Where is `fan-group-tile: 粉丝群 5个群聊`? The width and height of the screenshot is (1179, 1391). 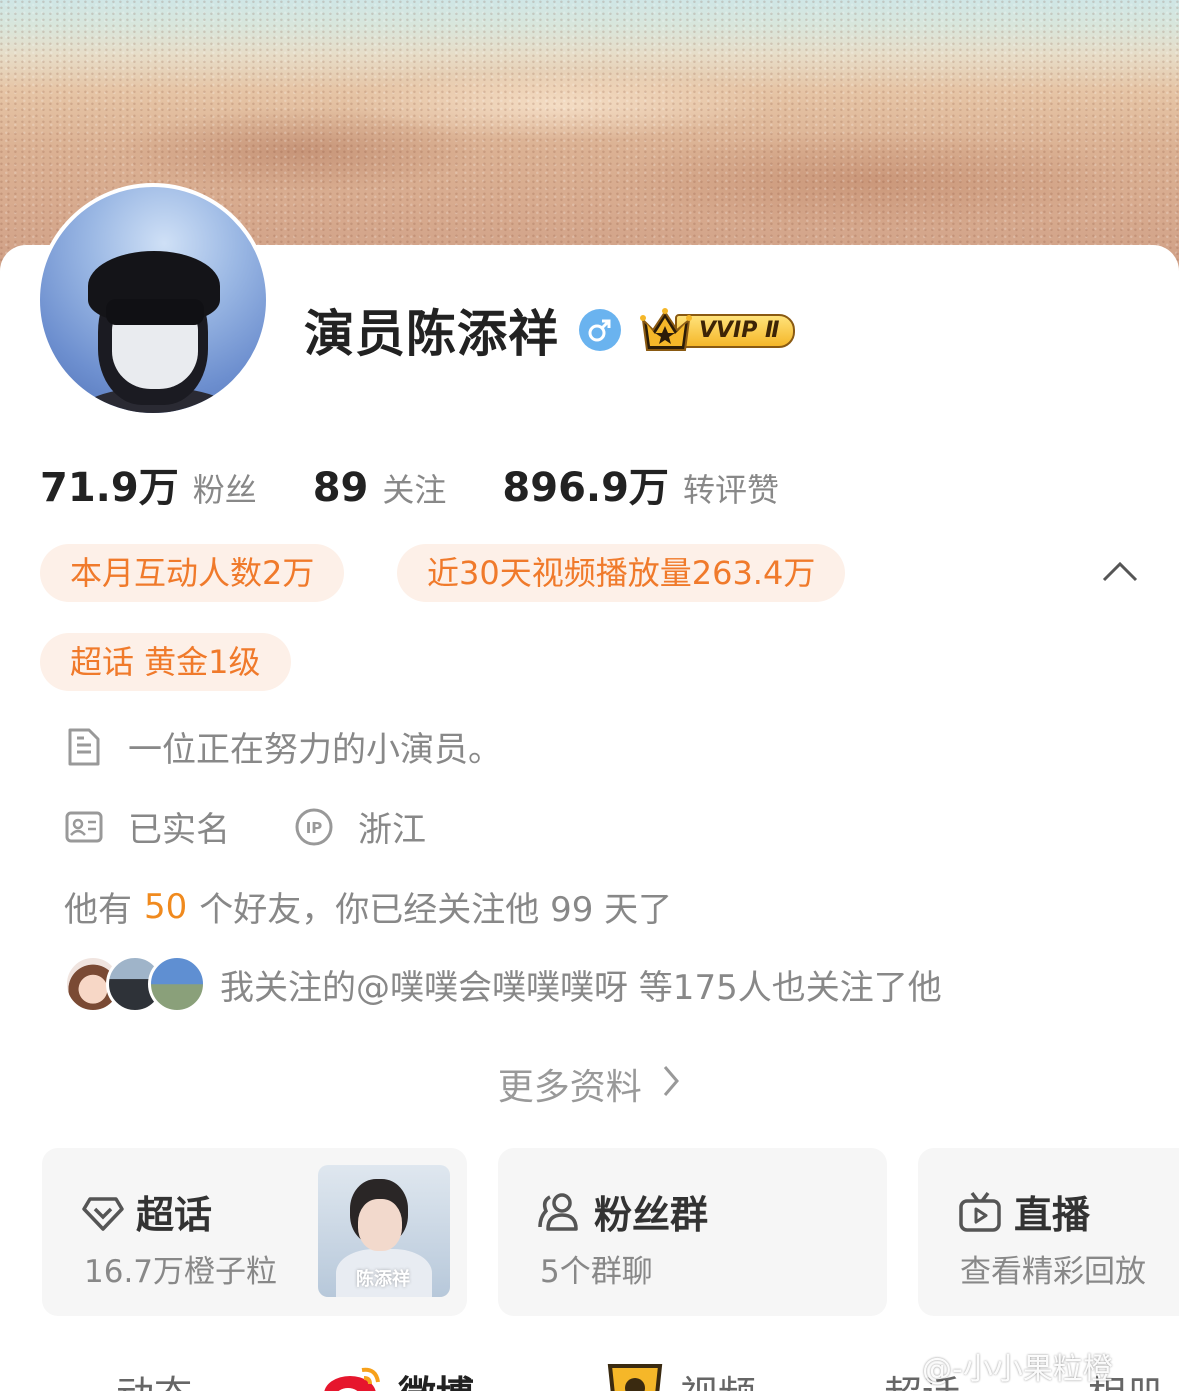
fan-group-tile: 粉丝群 5个群聊 is located at coordinates (692, 1232).